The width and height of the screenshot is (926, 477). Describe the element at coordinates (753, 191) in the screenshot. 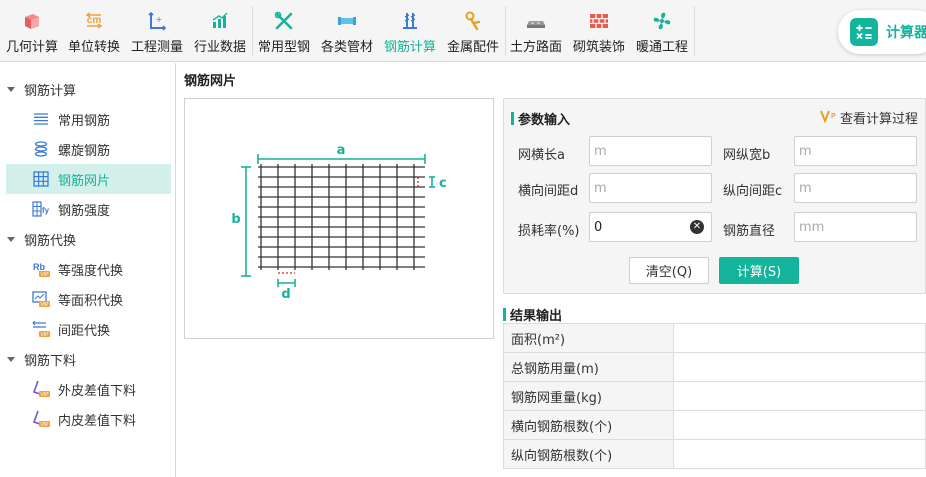

I see `field-label-spacing-c: 纵向间距c` at that location.